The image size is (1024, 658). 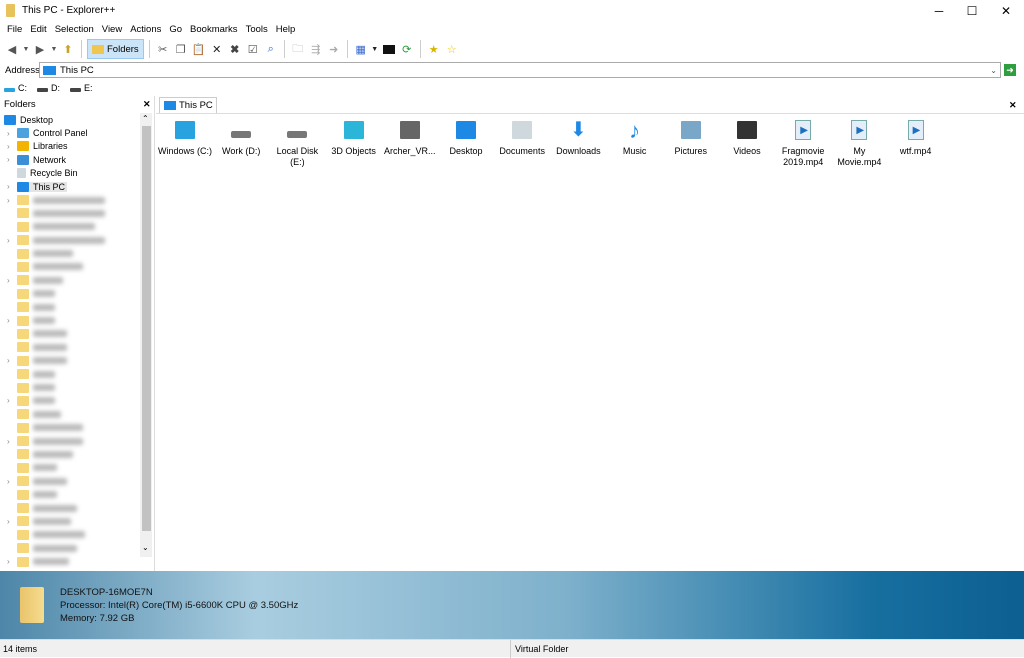 I want to click on file-item: ⬇ Downloads, so click(x=578, y=137).